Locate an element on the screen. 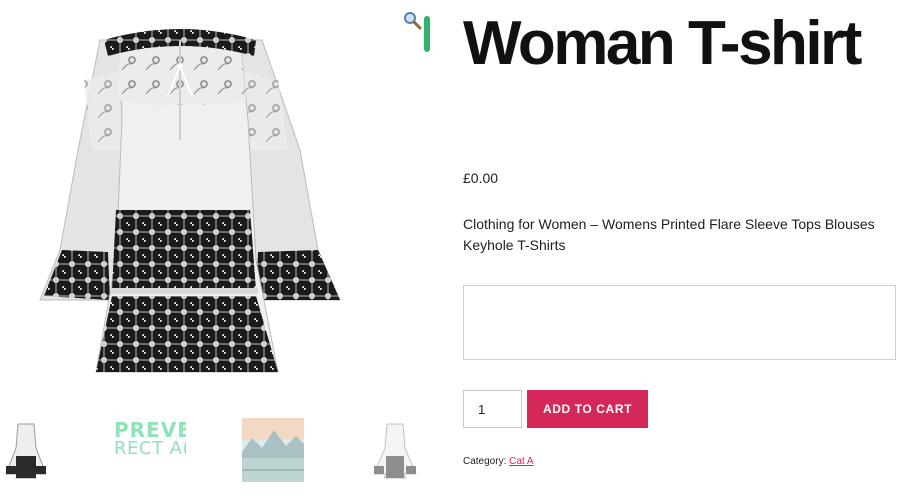 Image resolution: width=906 pixels, height=500 pixels. thumbnail-blouse is located at coordinates (26, 450).